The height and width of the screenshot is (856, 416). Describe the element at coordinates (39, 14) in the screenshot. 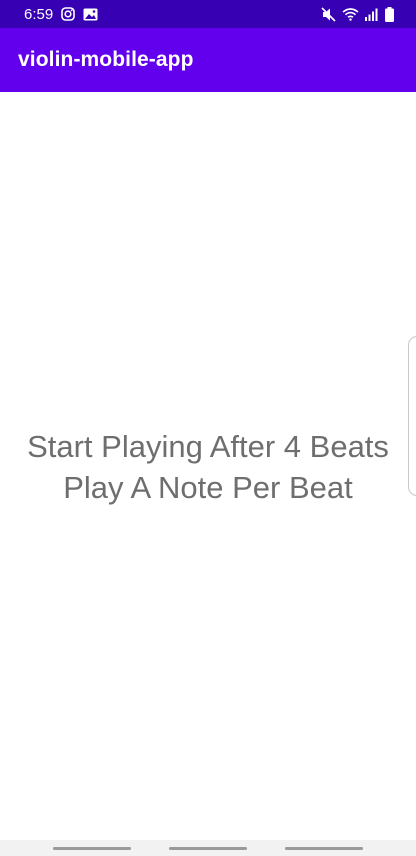

I see `status-time: 6:59` at that location.